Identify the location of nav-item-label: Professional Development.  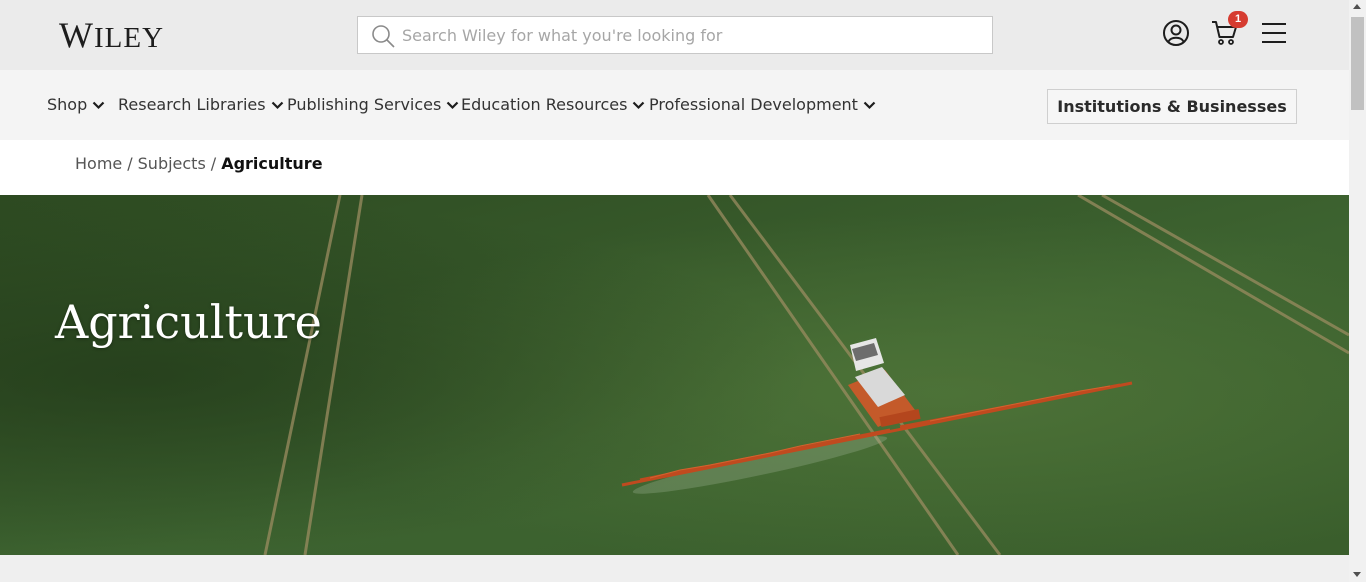
(753, 104).